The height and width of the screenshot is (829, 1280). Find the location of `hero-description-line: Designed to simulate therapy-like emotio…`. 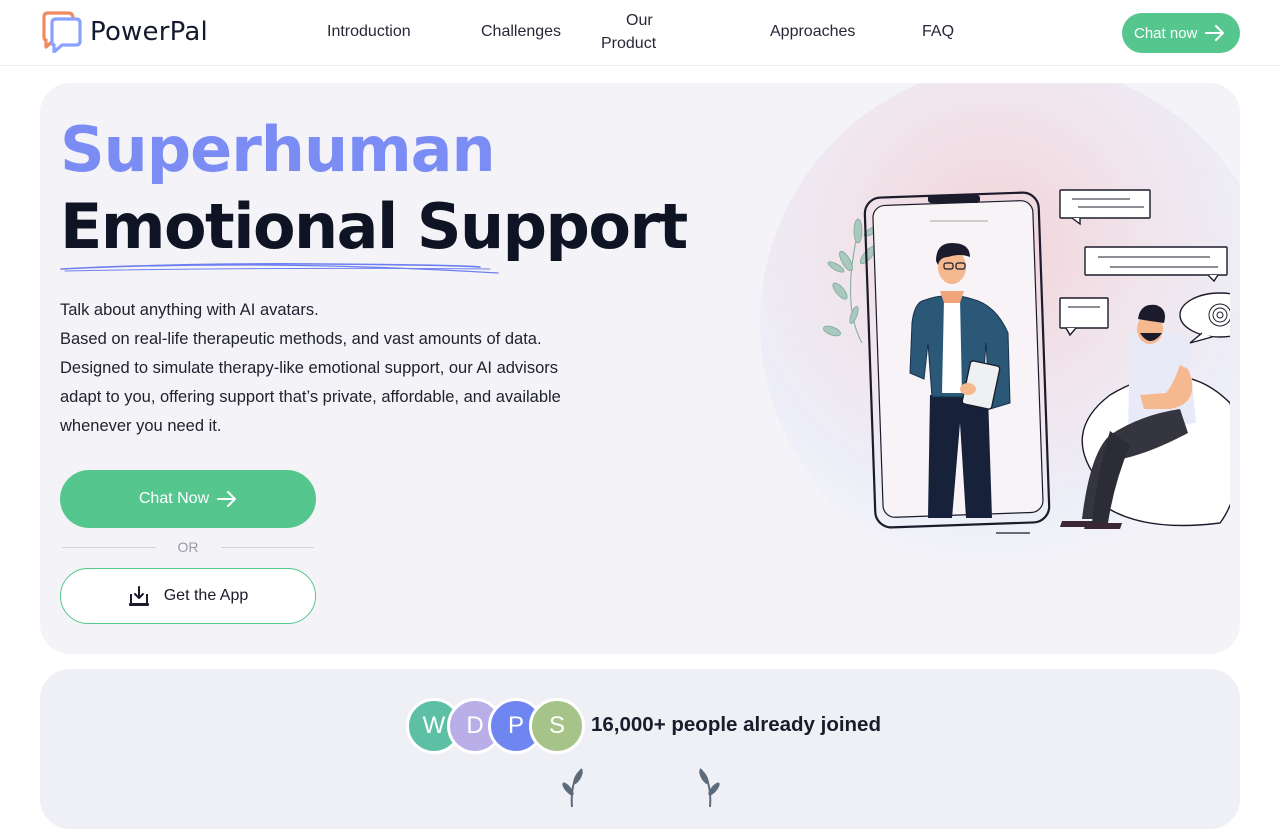

hero-description-line: Designed to simulate therapy-like emotio… is located at coordinates (309, 368).